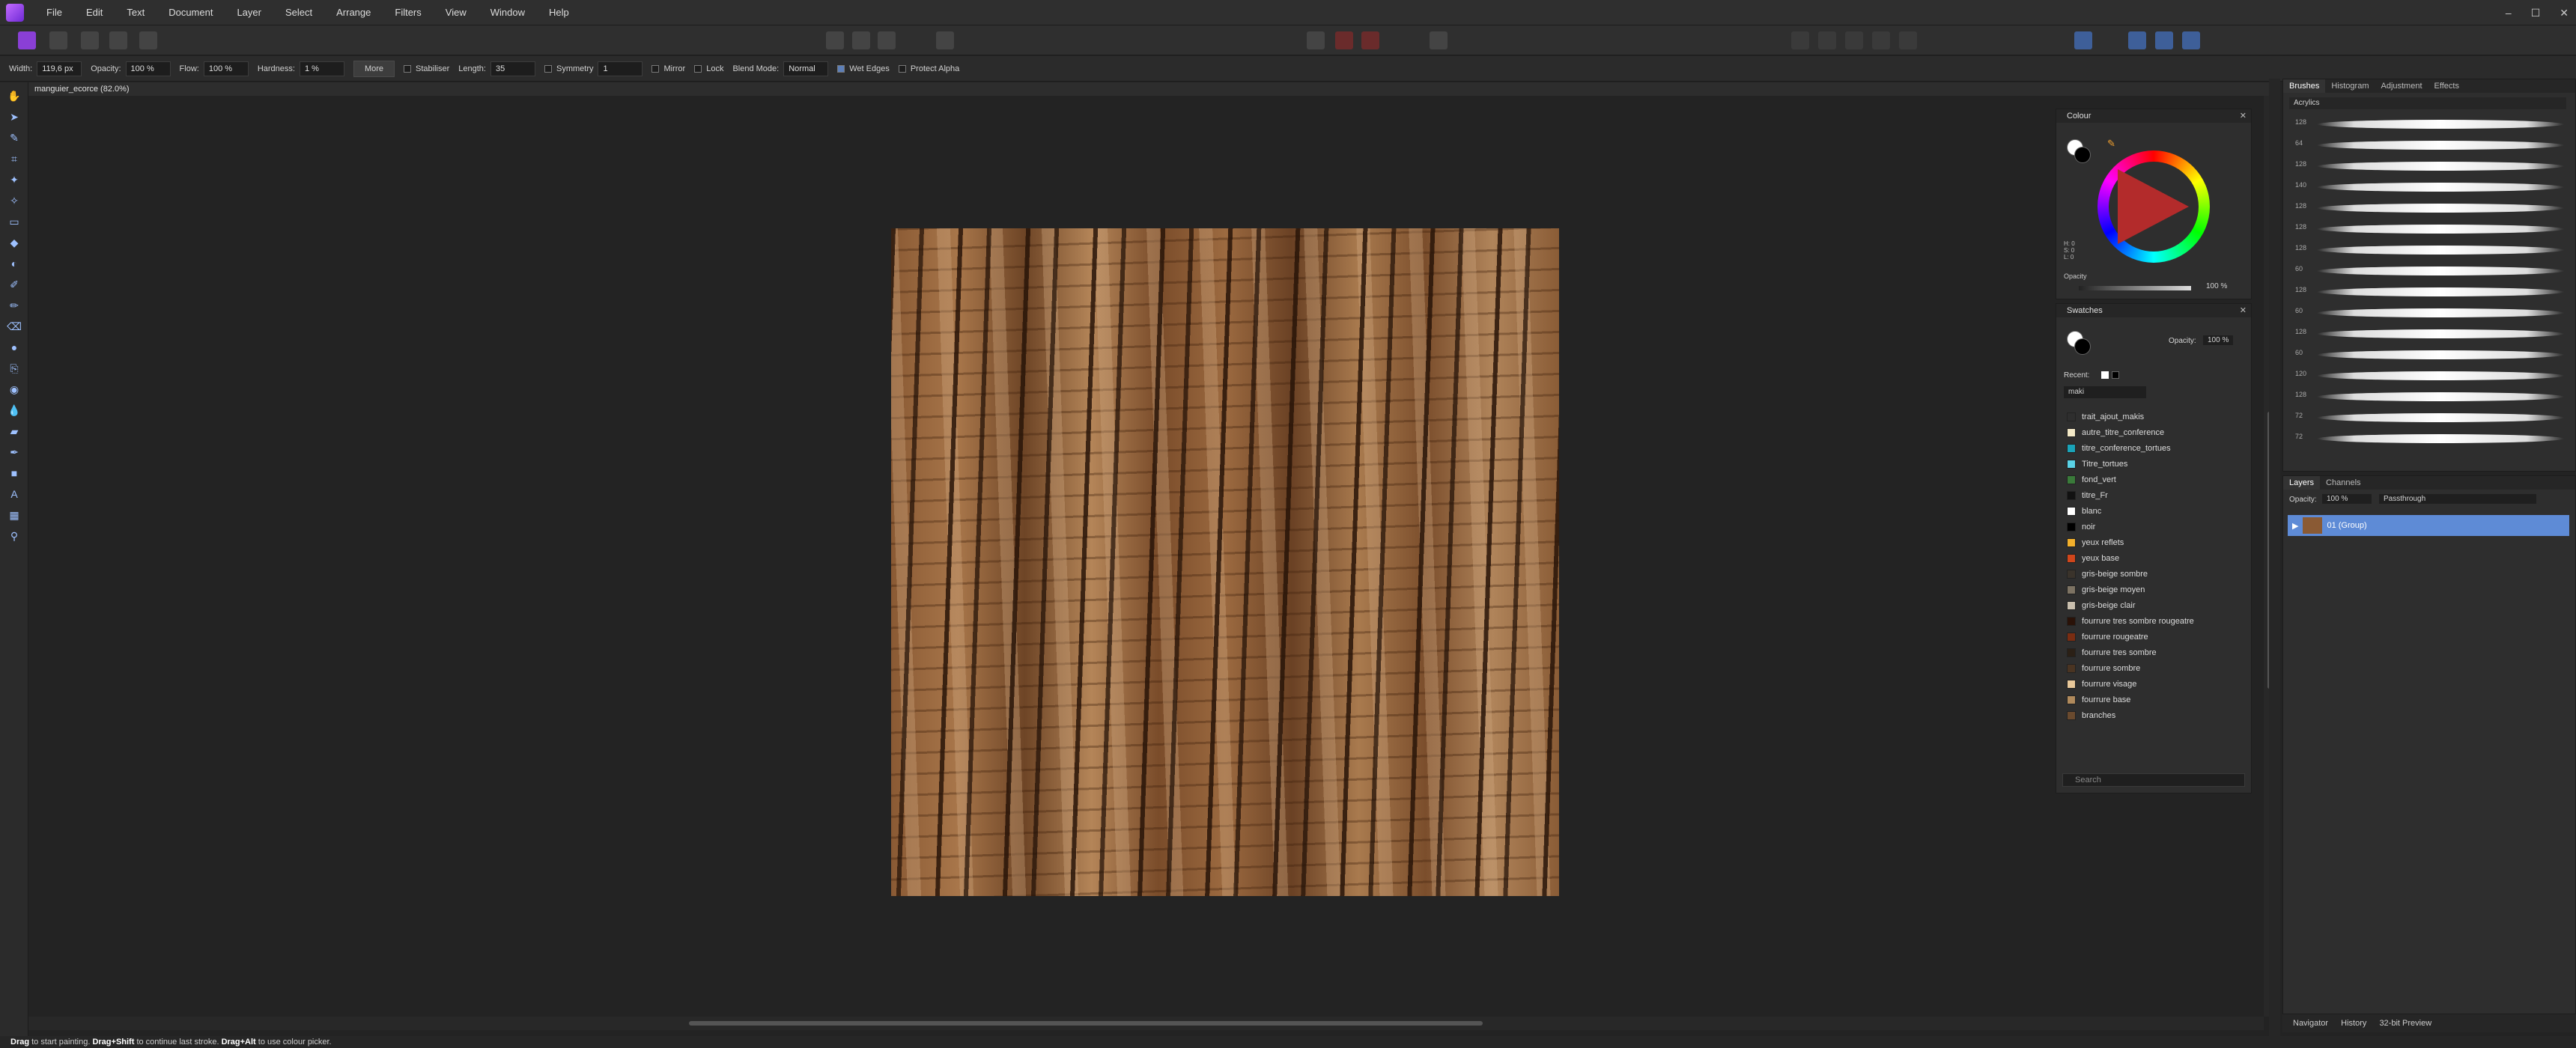  Describe the element at coordinates (806, 68) in the screenshot. I see `blend-mode-select: Normal` at that location.